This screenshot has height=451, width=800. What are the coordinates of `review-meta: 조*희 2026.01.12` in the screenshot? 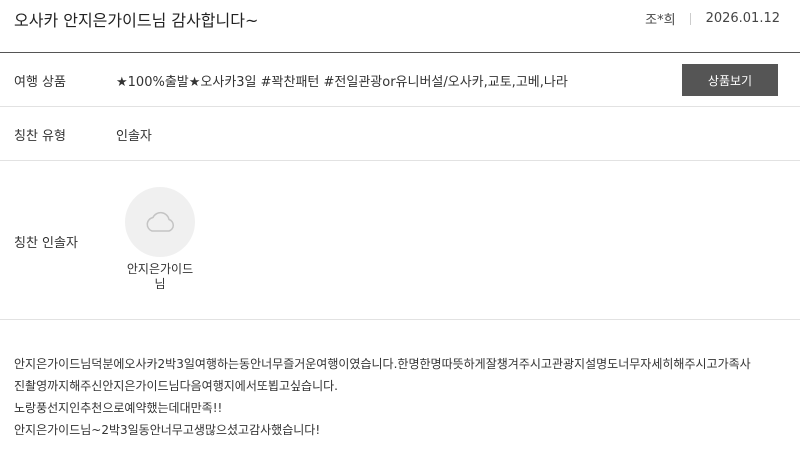 It's located at (712, 18).